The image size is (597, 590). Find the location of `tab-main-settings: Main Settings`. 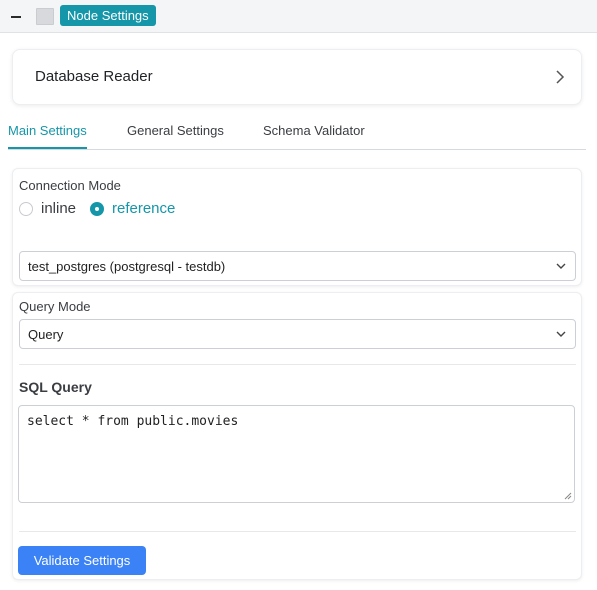

tab-main-settings: Main Settings is located at coordinates (47, 130).